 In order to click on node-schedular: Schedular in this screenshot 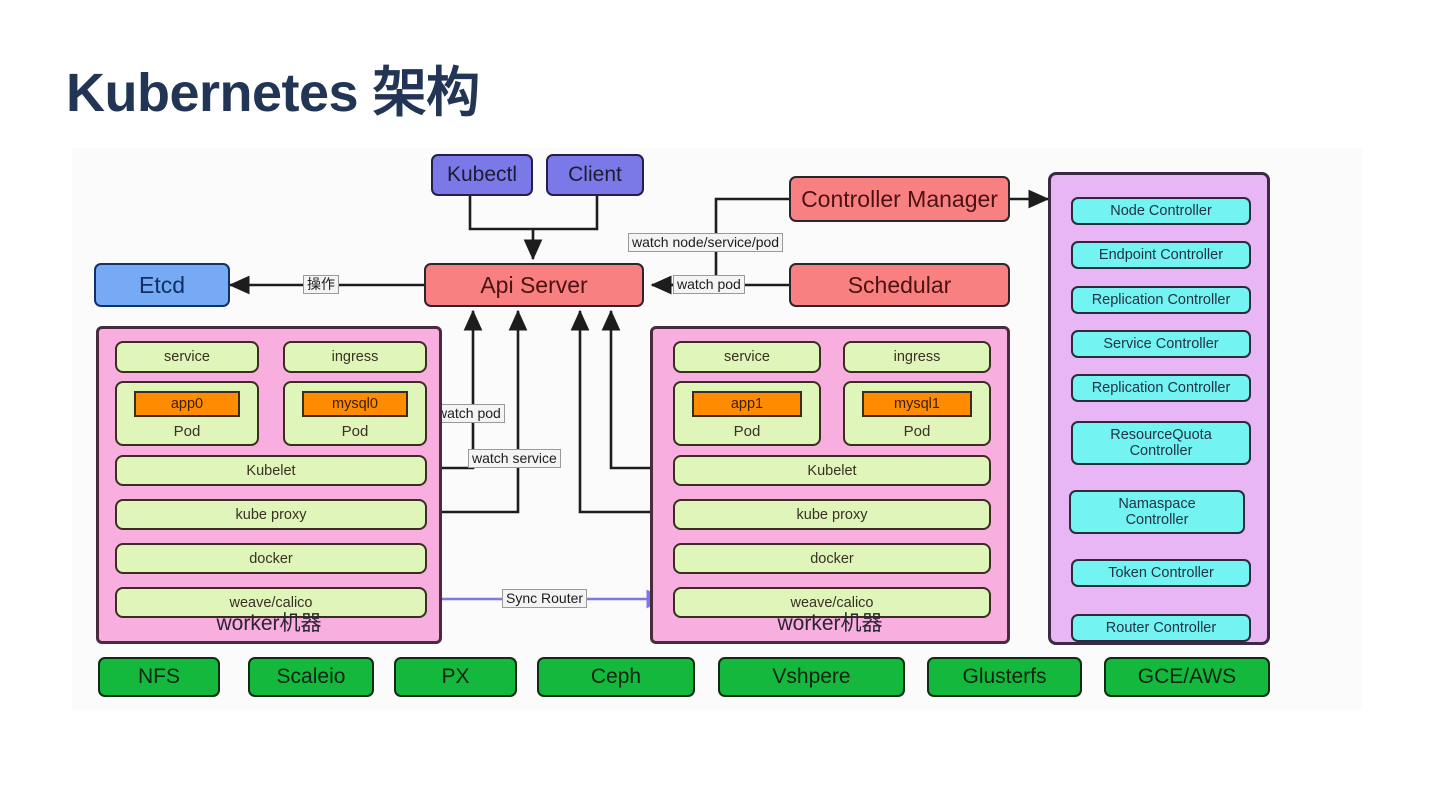, I will do `click(899, 285)`.